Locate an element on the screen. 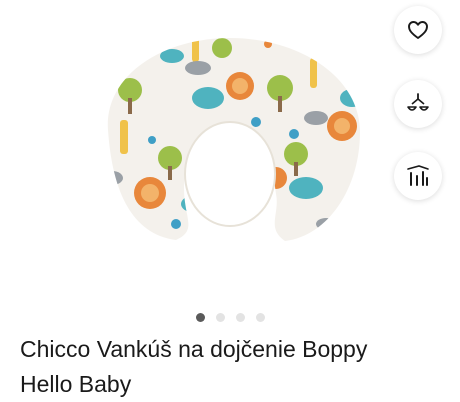  favorite-button is located at coordinates (418, 30).